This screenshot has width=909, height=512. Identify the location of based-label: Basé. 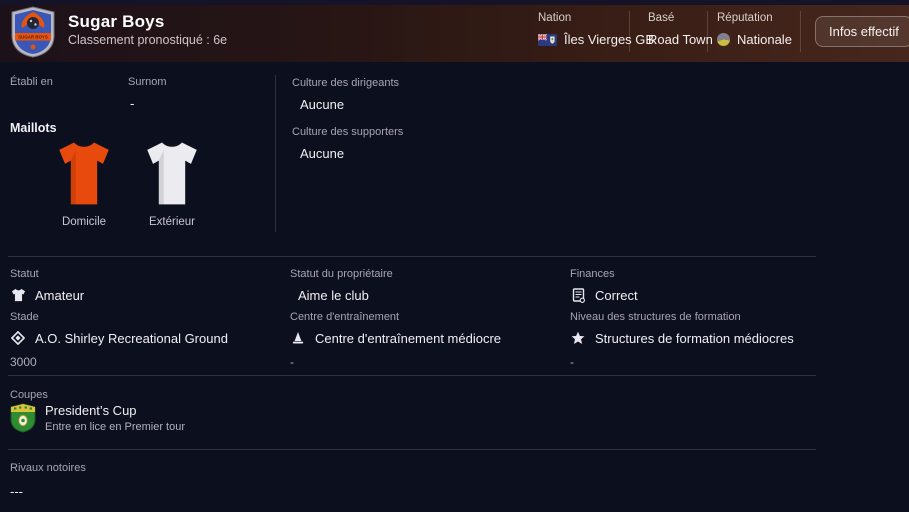
(661, 18).